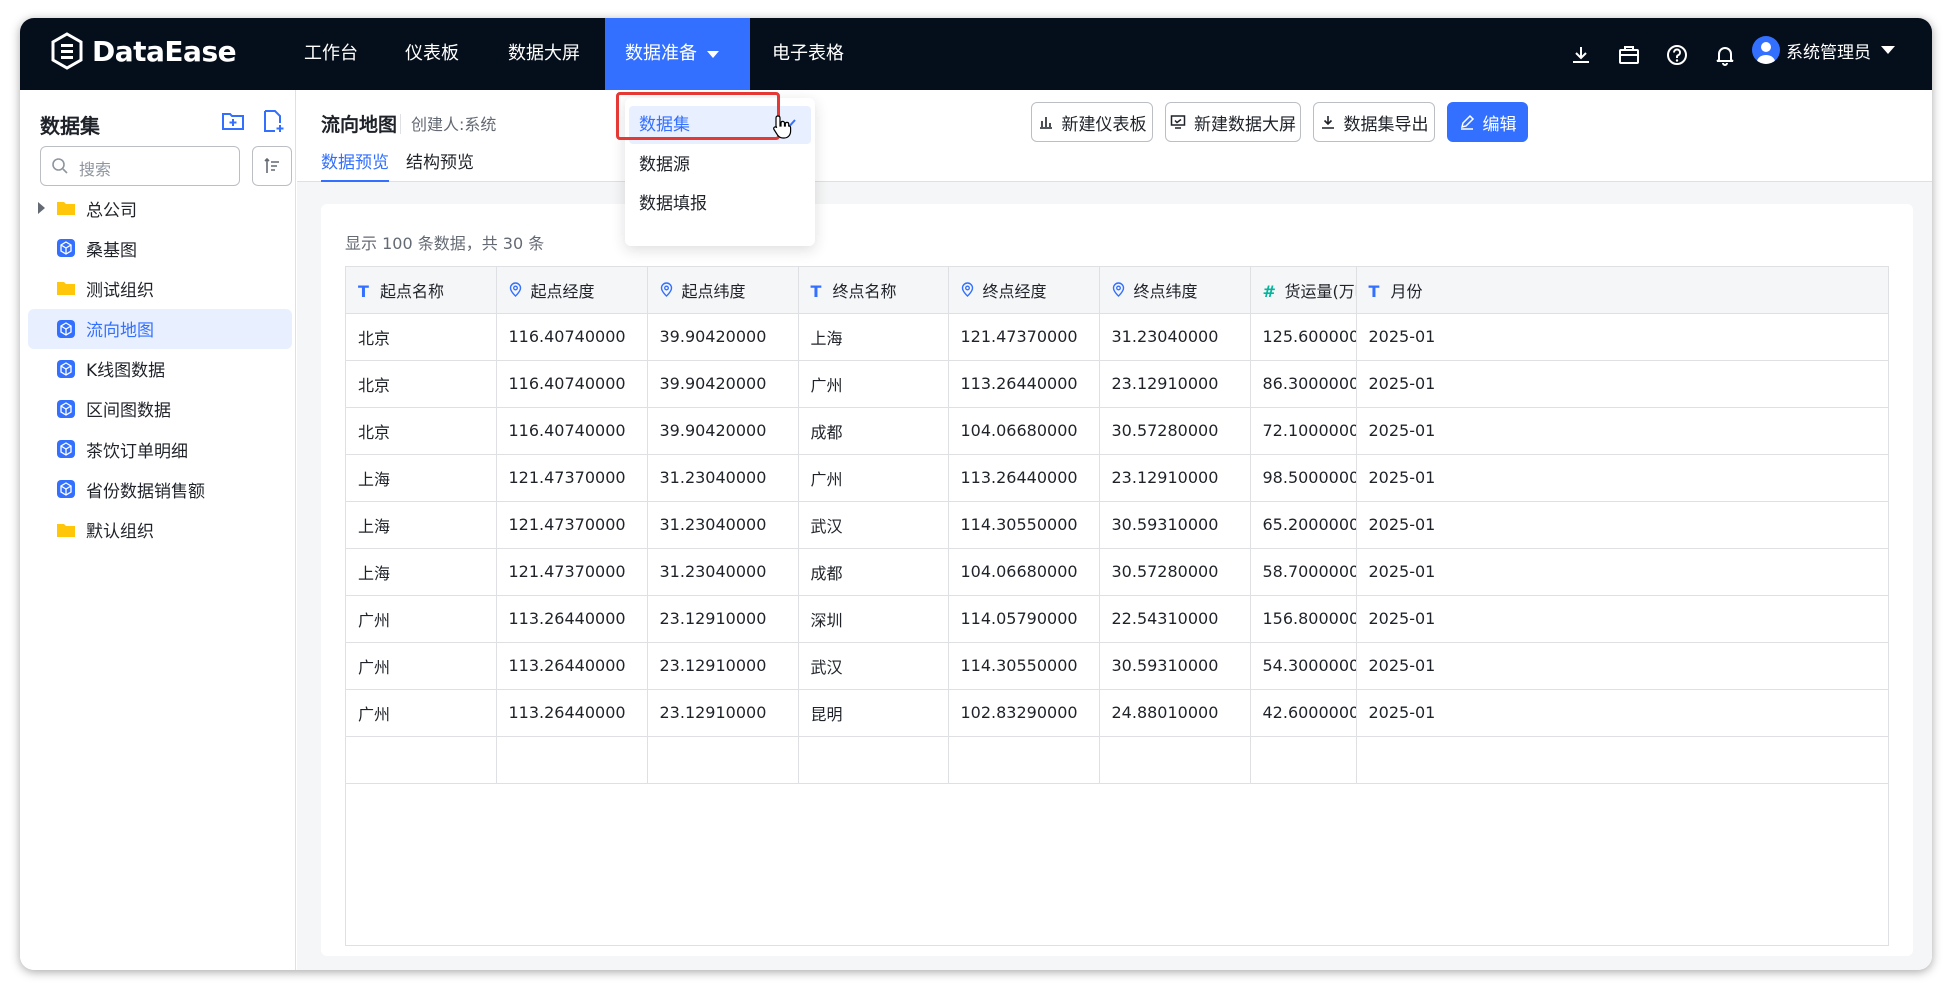 This screenshot has height=988, width=1952. What do you see at coordinates (1303, 619) in the screenshot?
I see `table-cell: 156.80000000` at bounding box center [1303, 619].